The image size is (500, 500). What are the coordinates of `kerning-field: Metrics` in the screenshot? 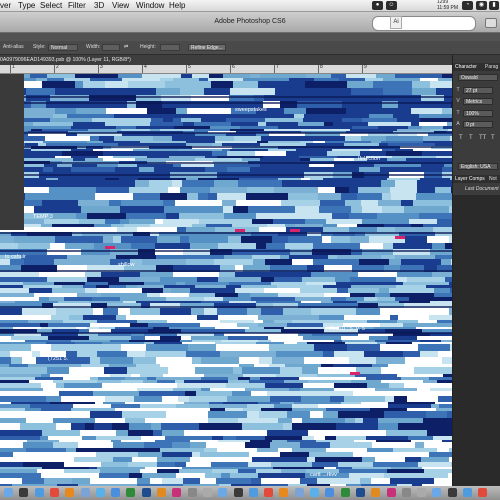 It's located at (478, 101).